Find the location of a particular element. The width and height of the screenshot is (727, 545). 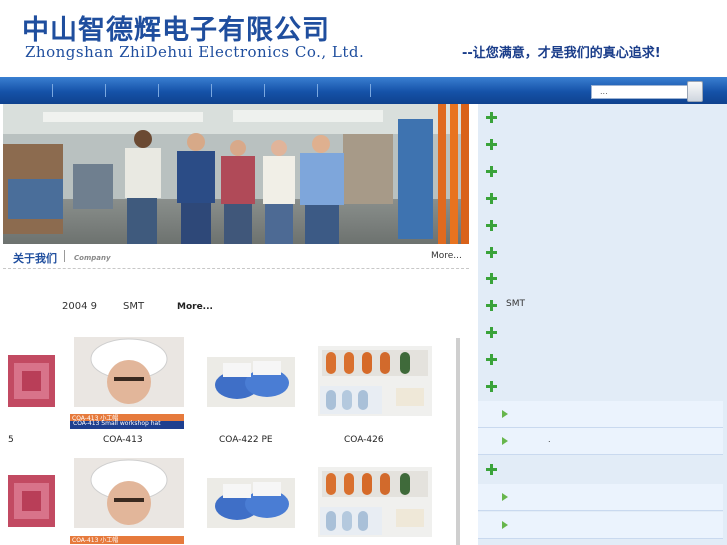

news-date: 2004 9 is located at coordinates (79, 306).